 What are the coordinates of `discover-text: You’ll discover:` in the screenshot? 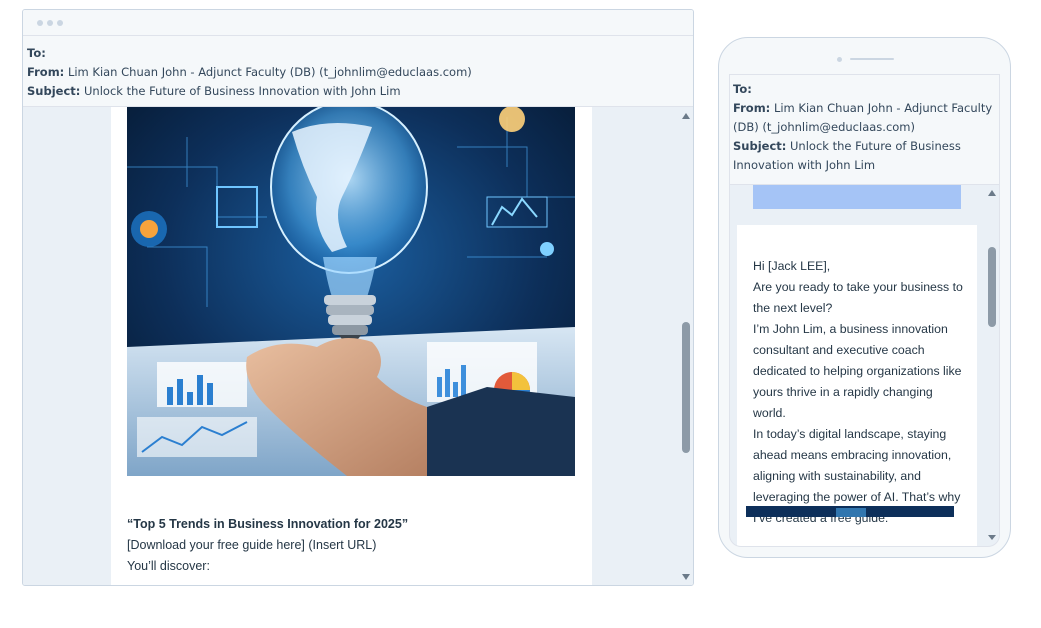 It's located at (168, 566).